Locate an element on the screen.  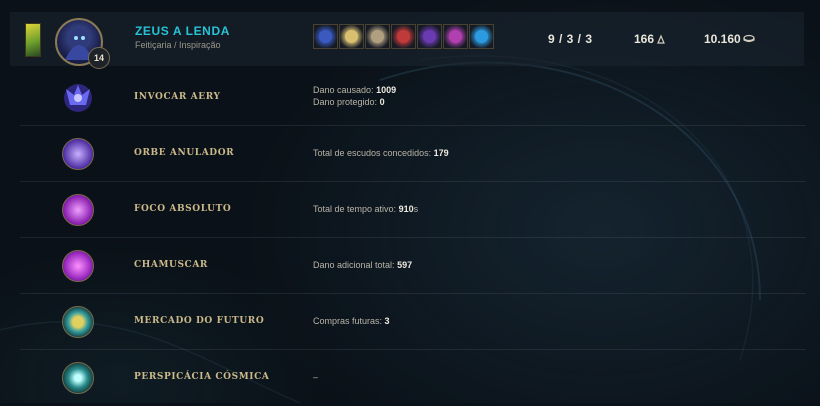
item-bar is located at coordinates (403, 36).